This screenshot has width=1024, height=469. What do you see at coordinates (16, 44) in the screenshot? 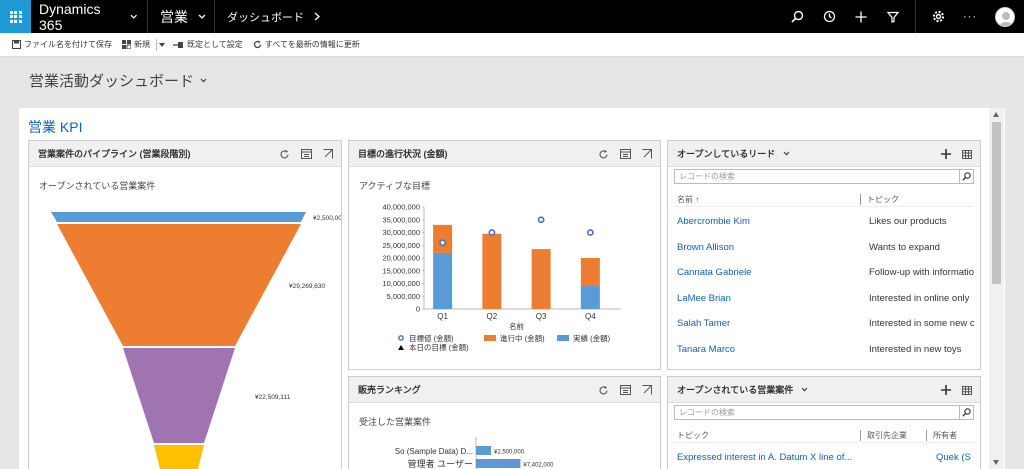
I see `save-icon` at bounding box center [16, 44].